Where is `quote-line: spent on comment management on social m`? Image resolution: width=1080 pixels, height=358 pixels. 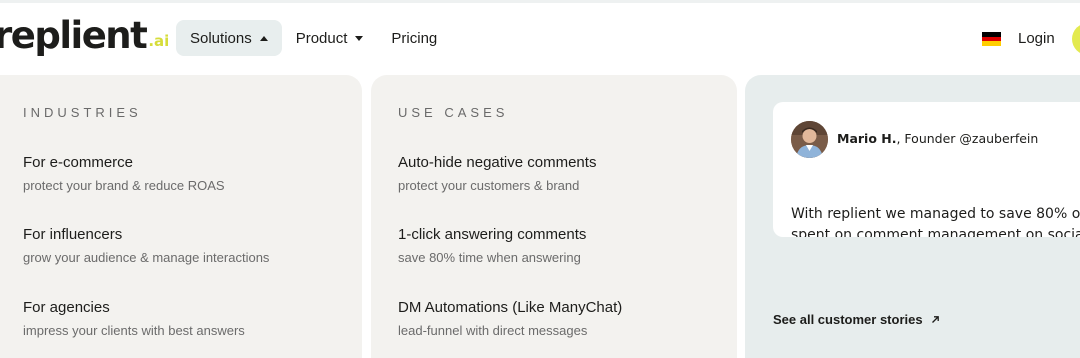 quote-line: spent on comment management on social m is located at coordinates (935, 232).